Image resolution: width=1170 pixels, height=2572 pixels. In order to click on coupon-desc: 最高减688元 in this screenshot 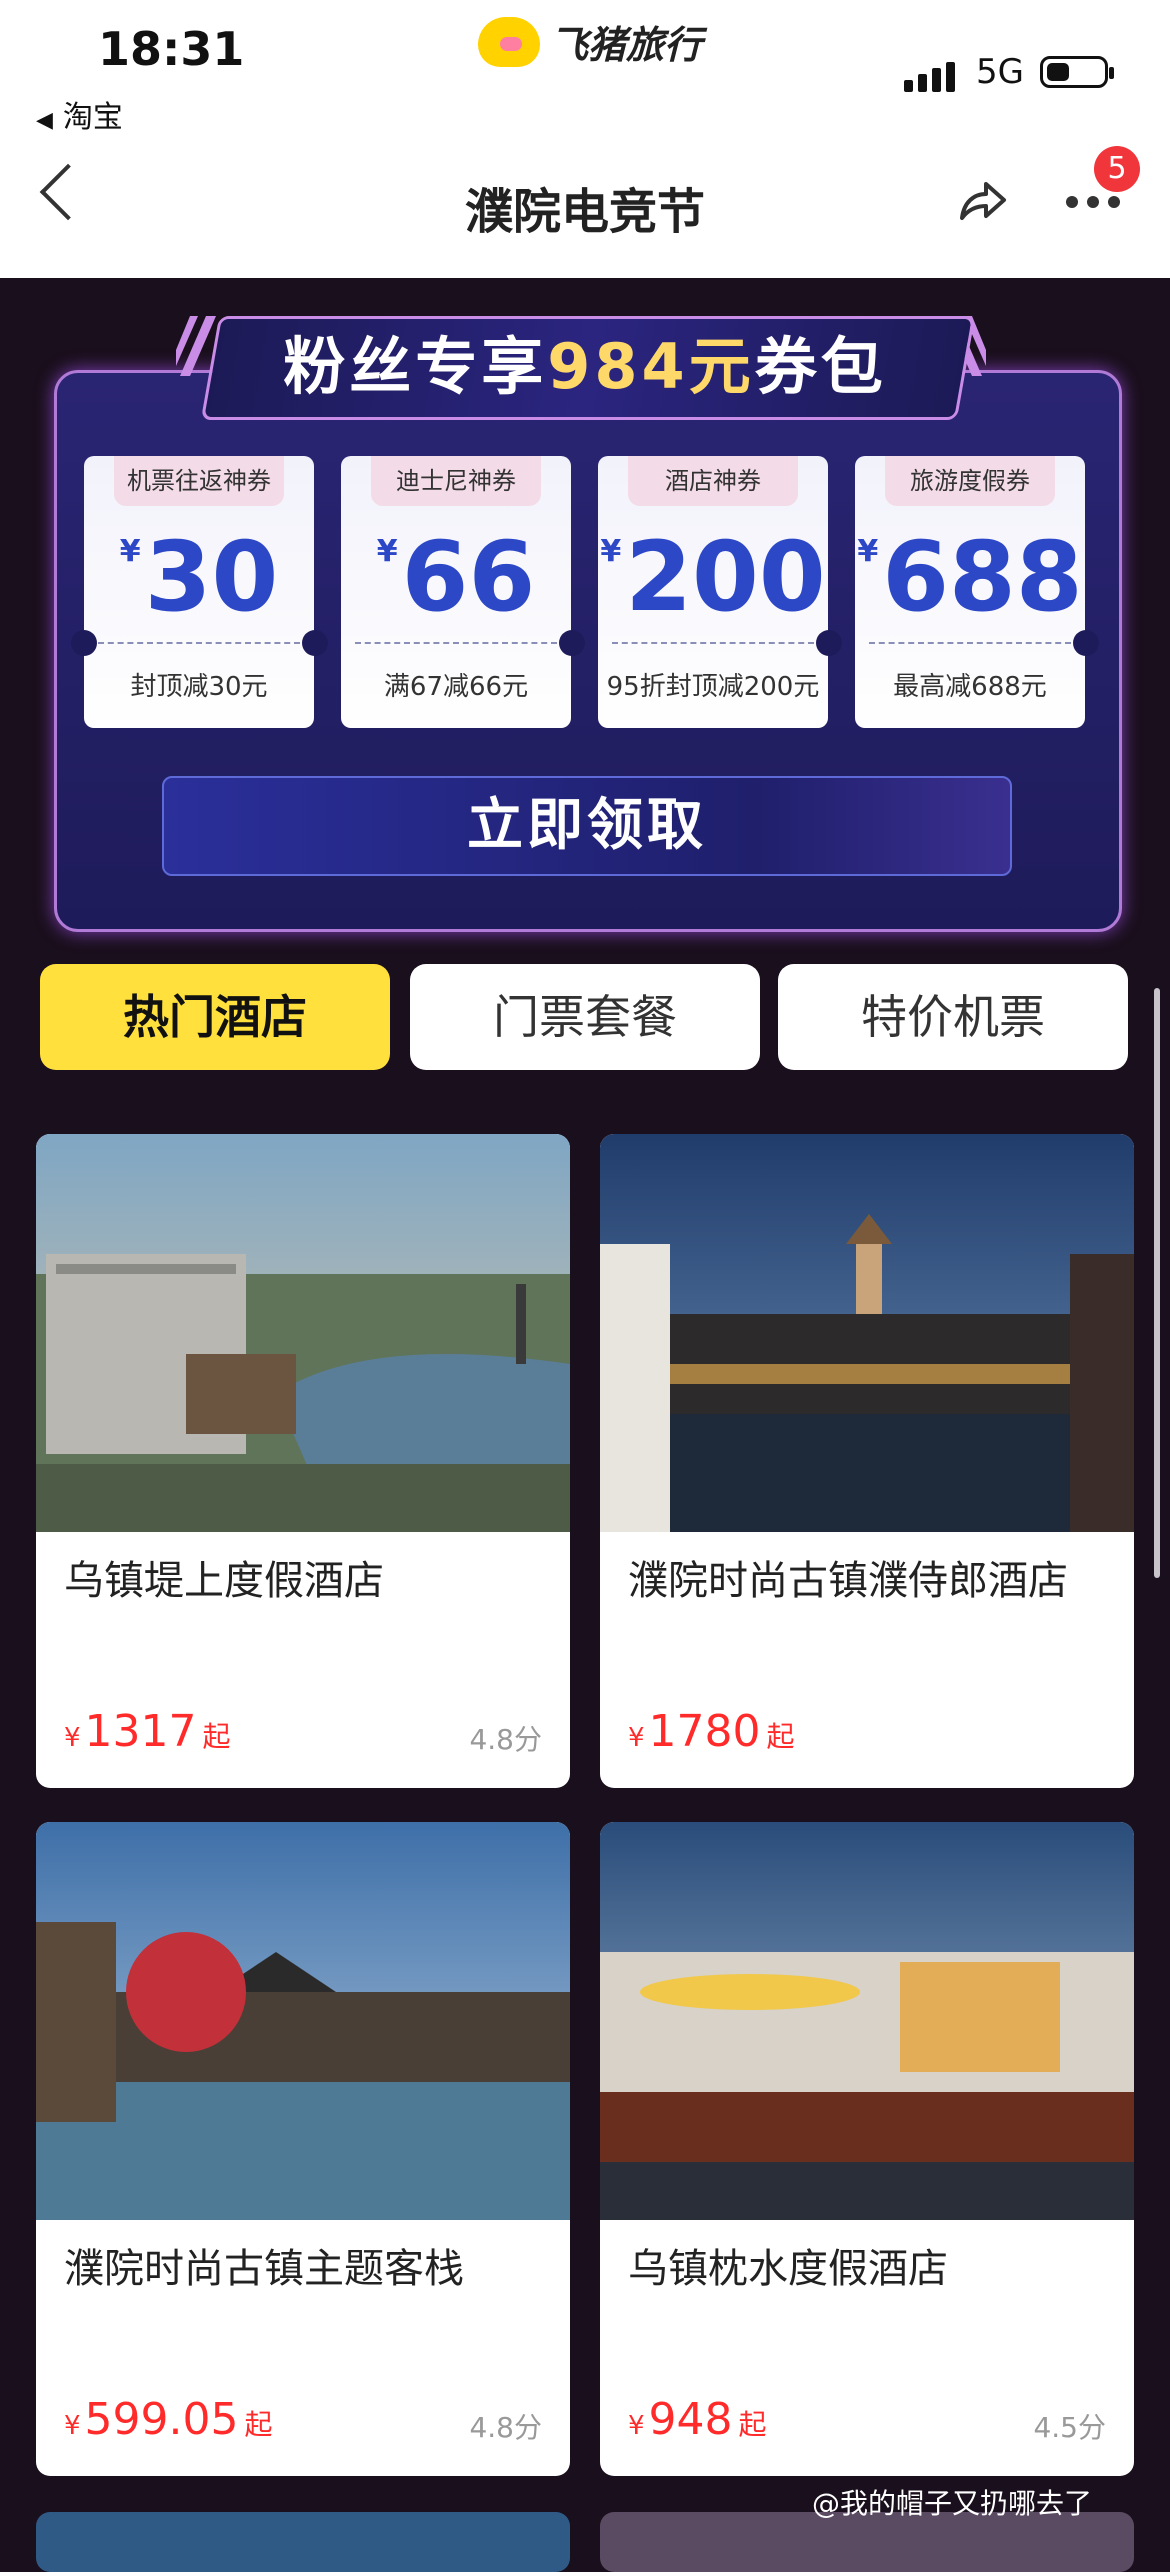, I will do `click(970, 687)`.